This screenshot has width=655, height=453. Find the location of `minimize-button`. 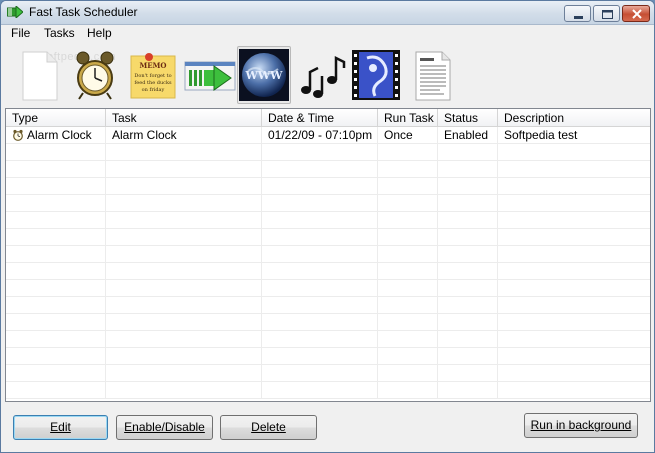

minimize-button is located at coordinates (577, 13).